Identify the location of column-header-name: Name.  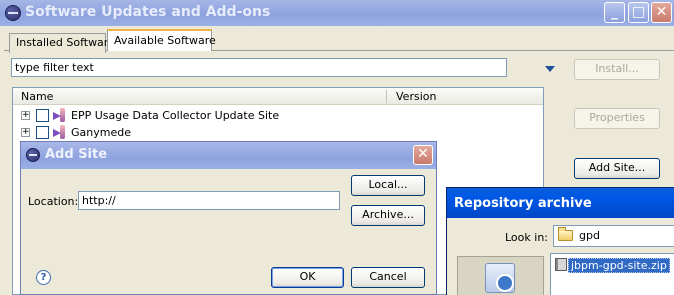
(37, 96).